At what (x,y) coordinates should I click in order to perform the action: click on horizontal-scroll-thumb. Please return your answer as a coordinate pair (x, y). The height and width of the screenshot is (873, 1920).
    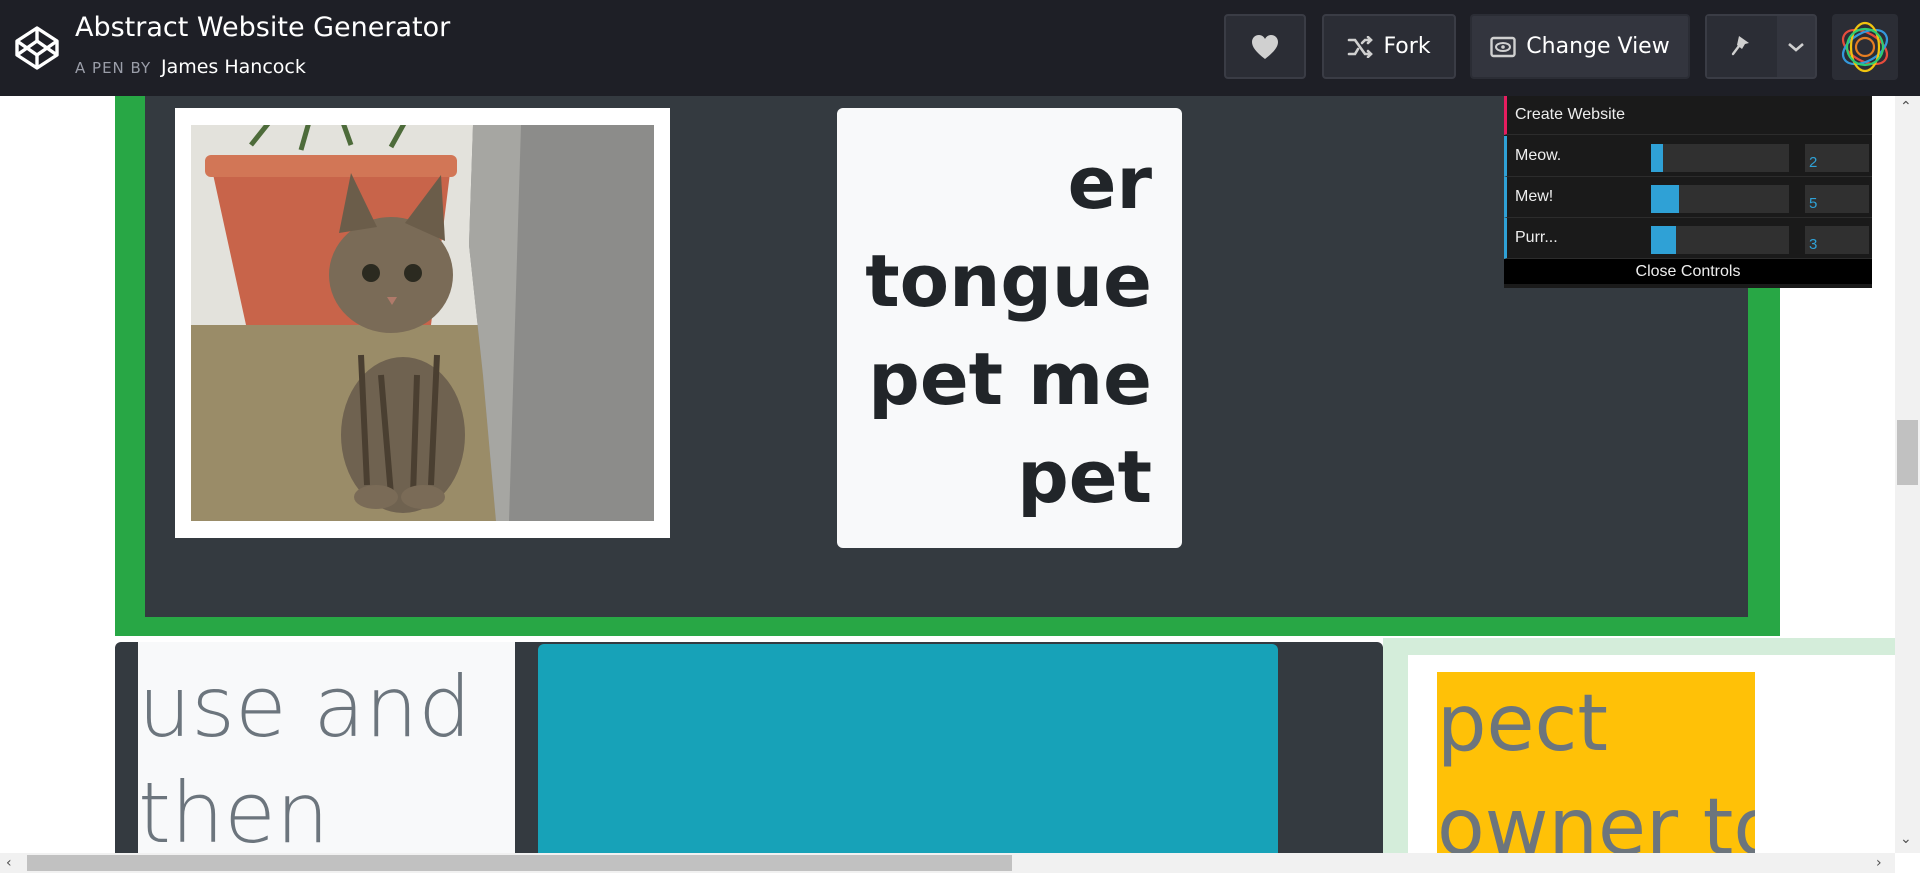
    Looking at the image, I should click on (519, 863).